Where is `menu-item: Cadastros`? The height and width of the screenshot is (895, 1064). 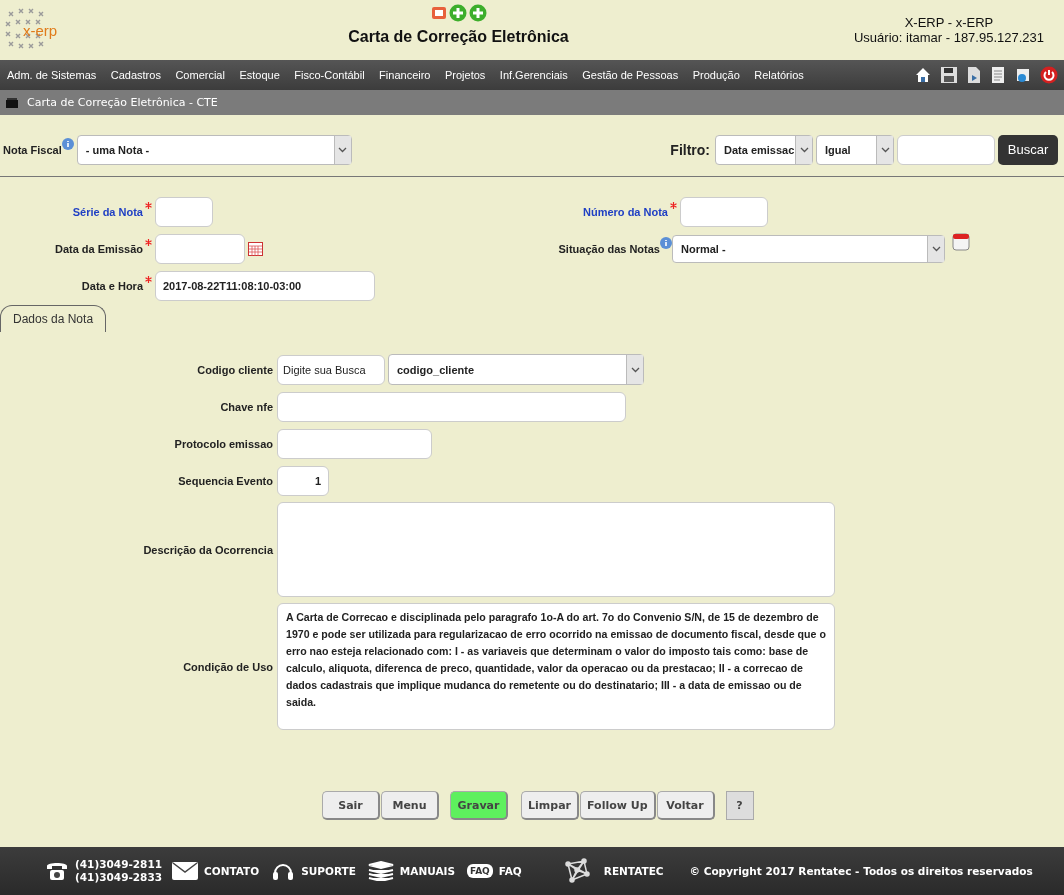 menu-item: Cadastros is located at coordinates (135, 75).